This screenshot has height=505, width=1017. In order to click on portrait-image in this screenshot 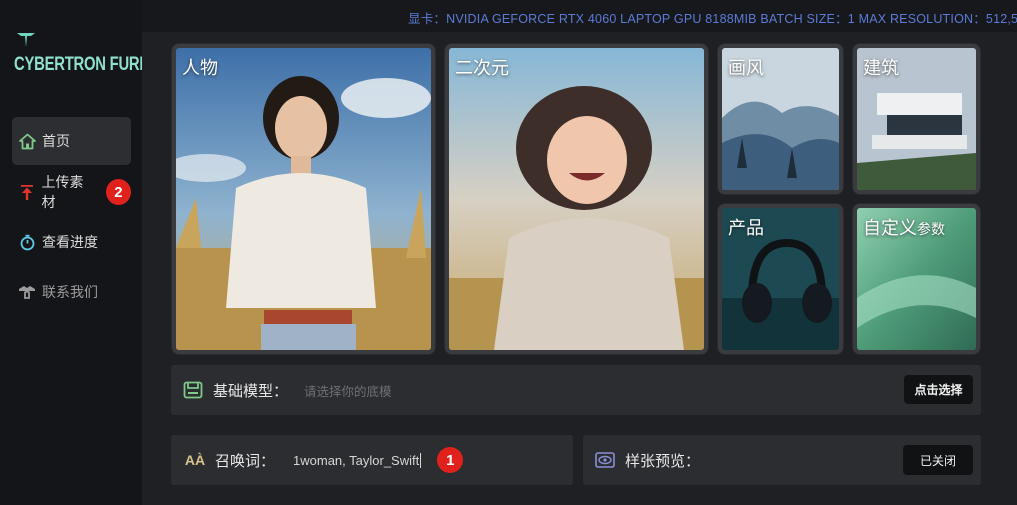, I will do `click(303, 199)`.